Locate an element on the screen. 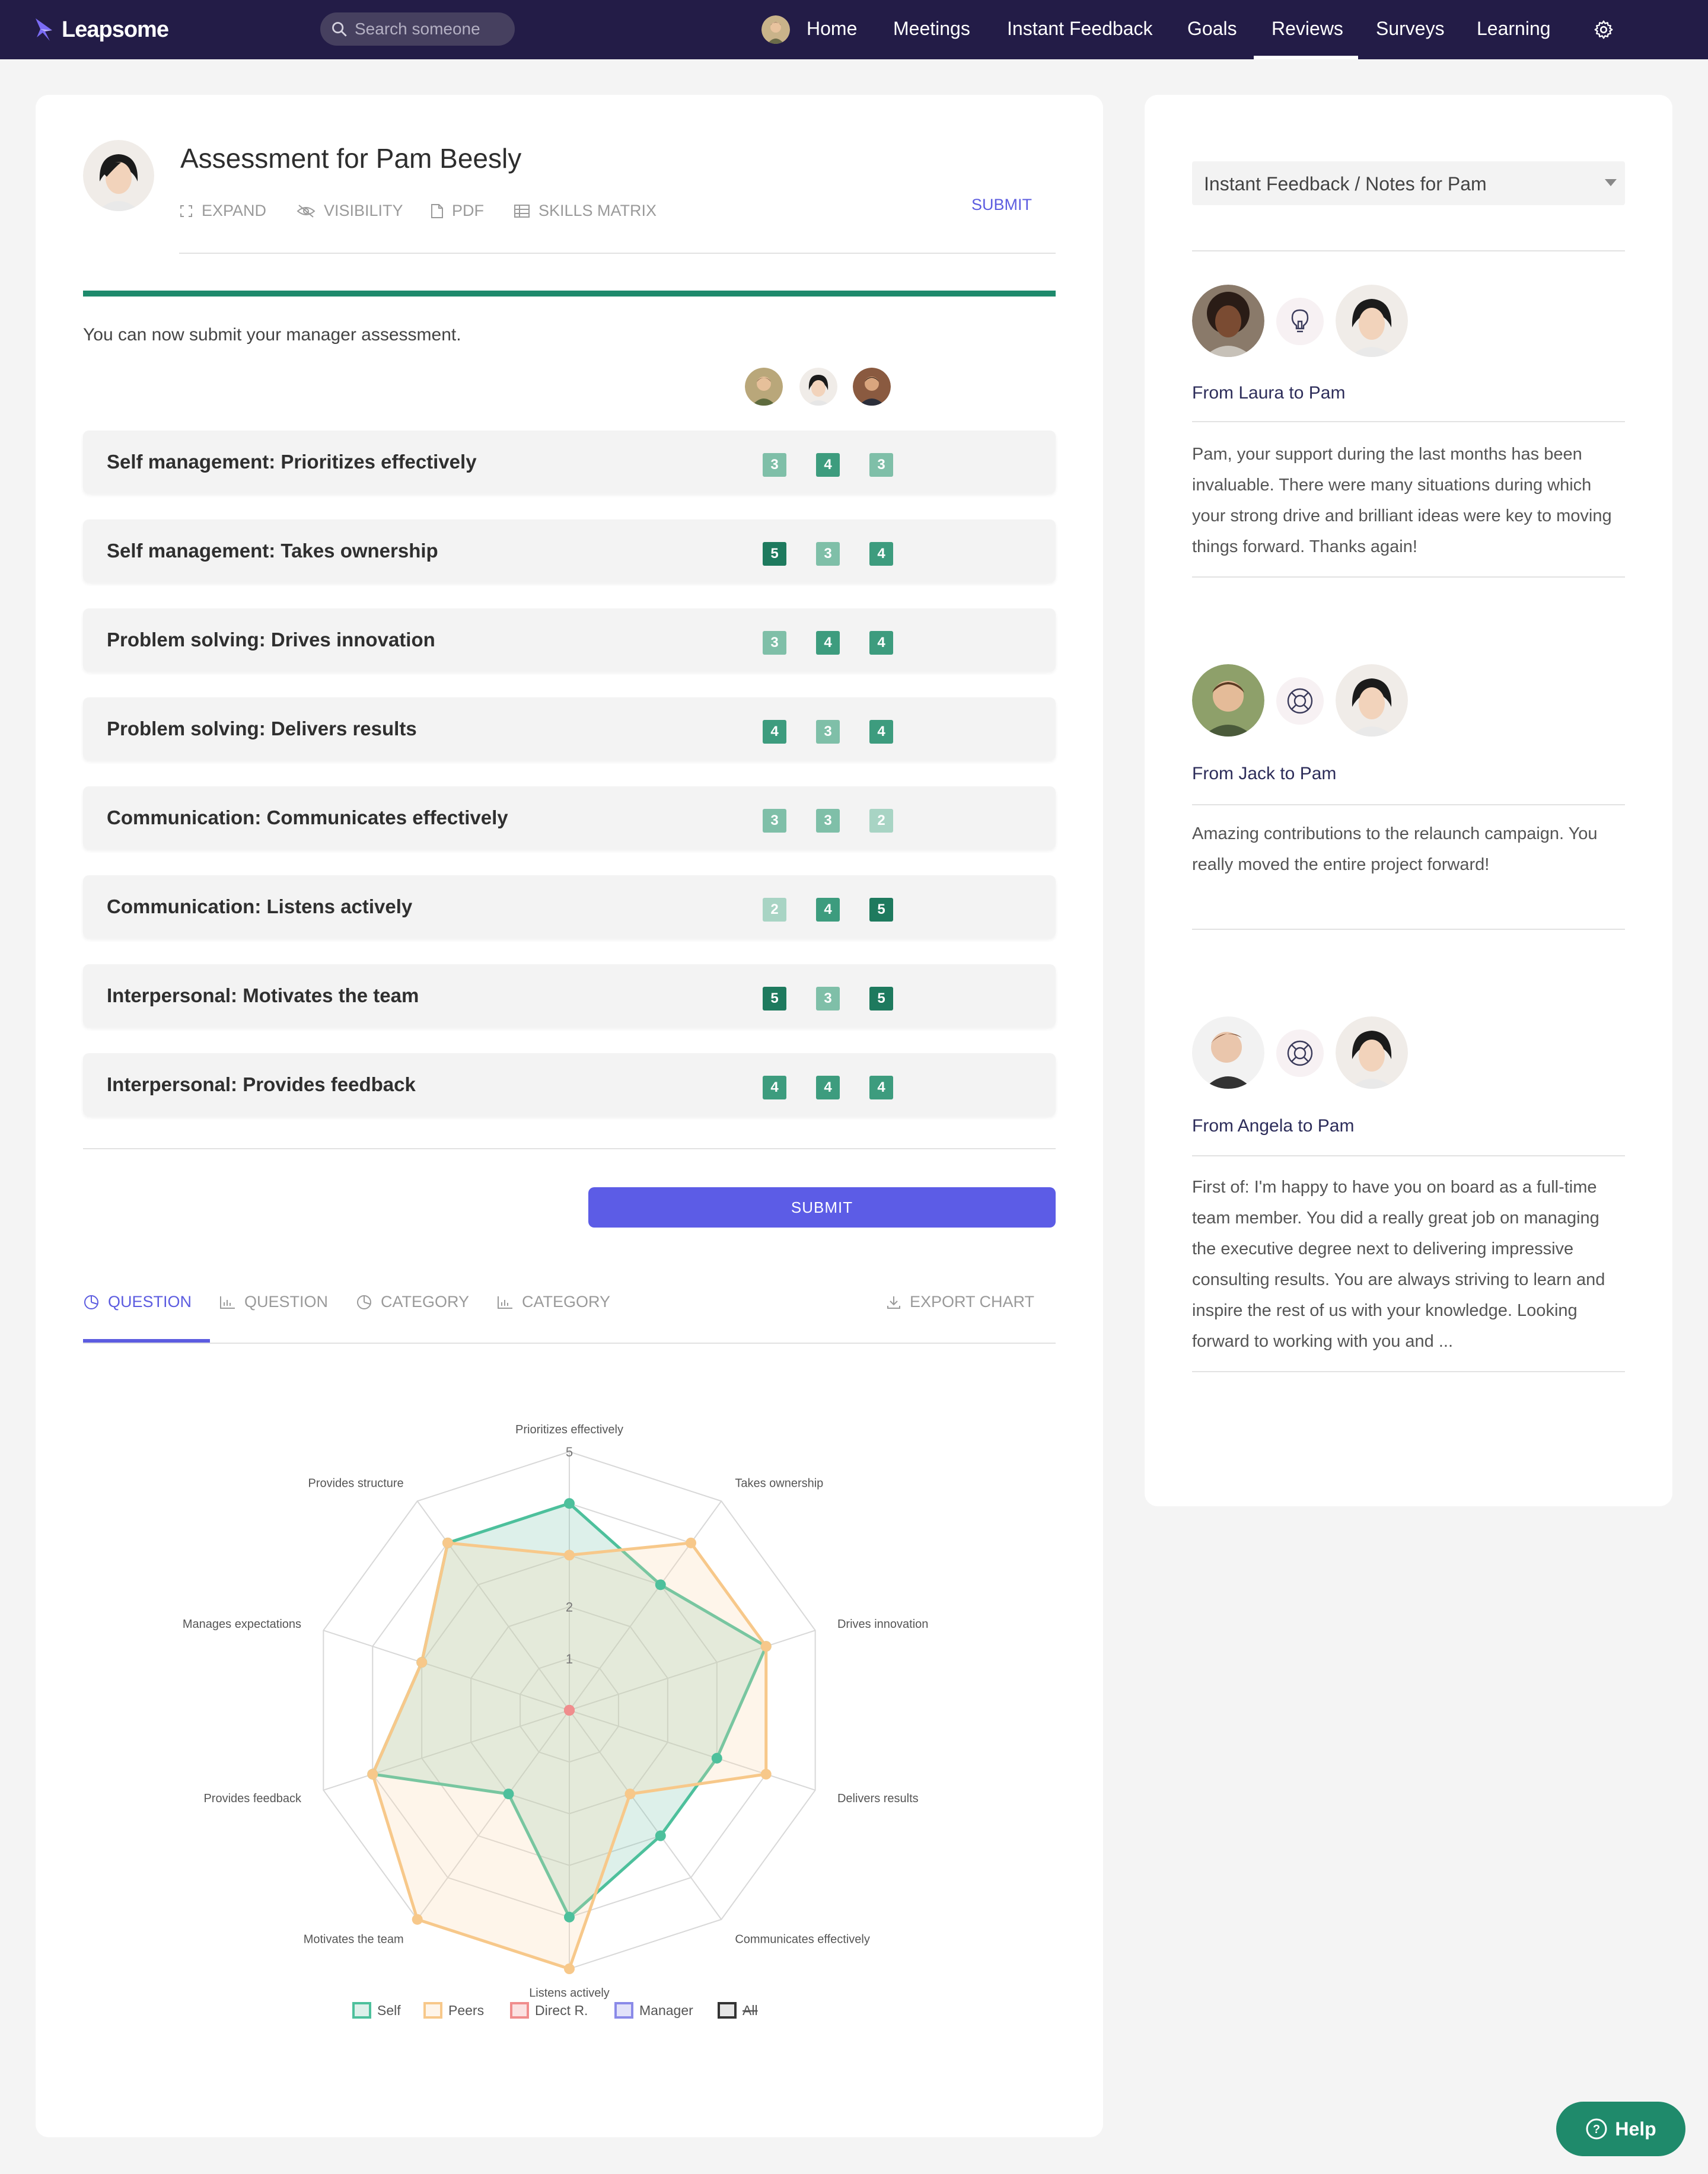  radar-axis-label: Drives innovation is located at coordinates (883, 1624).